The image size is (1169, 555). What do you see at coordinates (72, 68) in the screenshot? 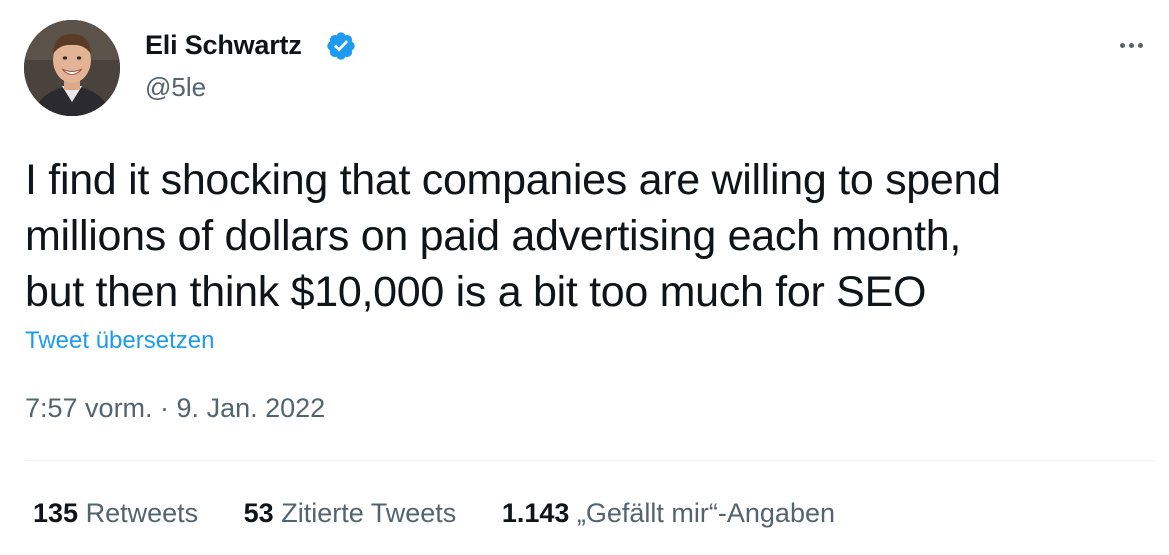
I see `avatar` at bounding box center [72, 68].